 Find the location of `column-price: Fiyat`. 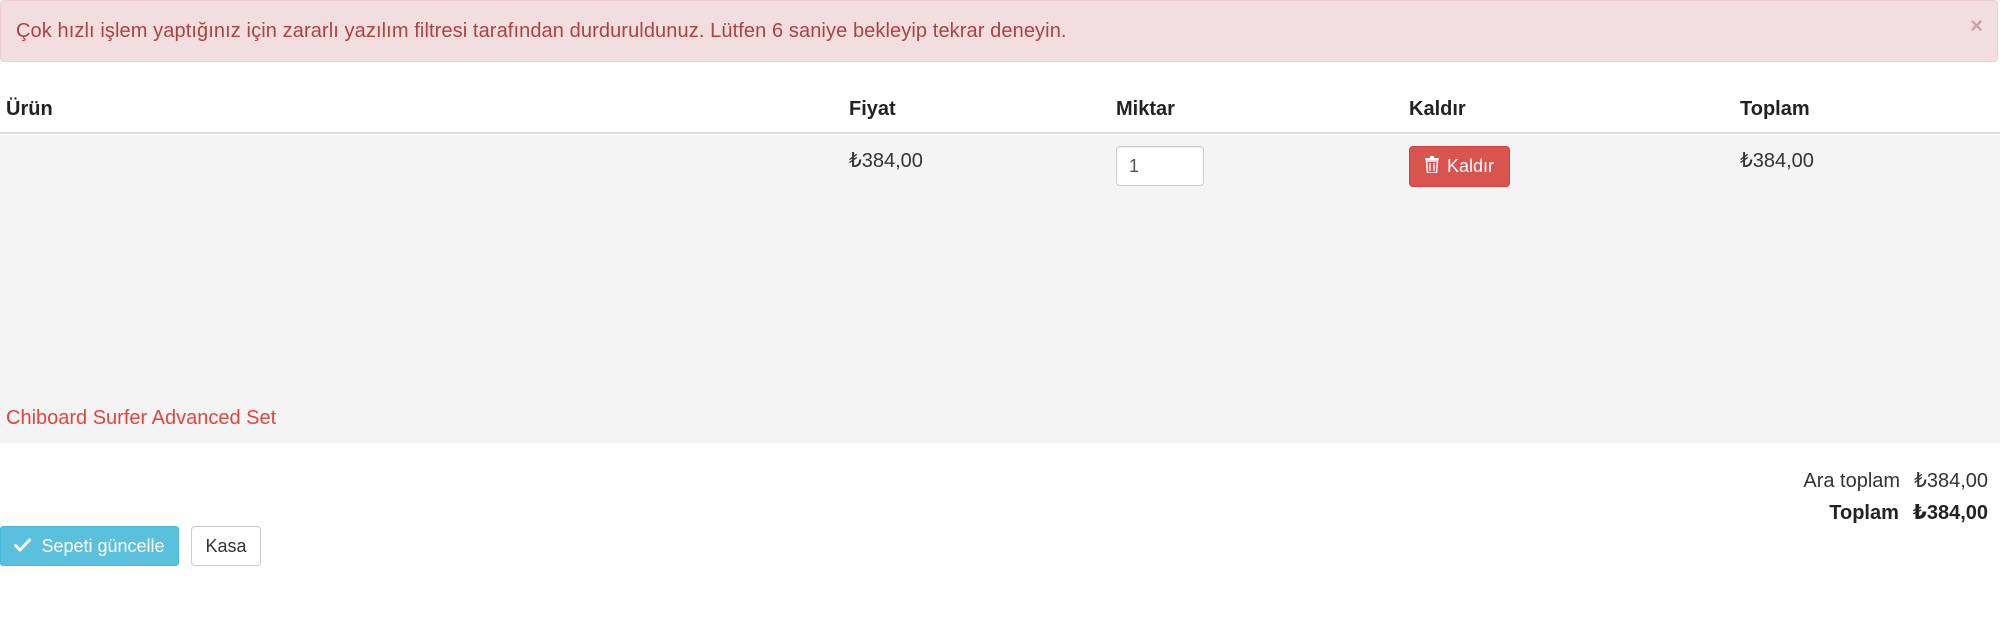

column-price: Fiyat is located at coordinates (872, 109).